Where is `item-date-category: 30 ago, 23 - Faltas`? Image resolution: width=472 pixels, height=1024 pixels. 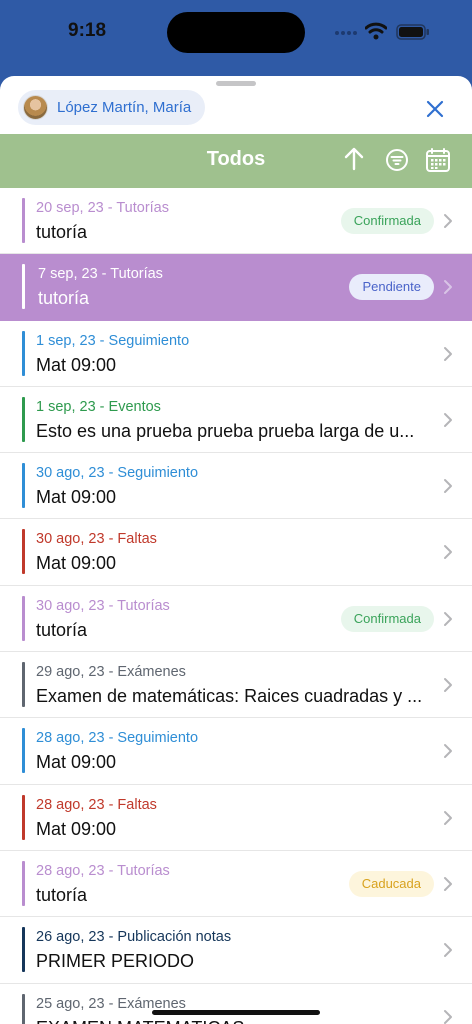 item-date-category: 30 ago, 23 - Faltas is located at coordinates (96, 539).